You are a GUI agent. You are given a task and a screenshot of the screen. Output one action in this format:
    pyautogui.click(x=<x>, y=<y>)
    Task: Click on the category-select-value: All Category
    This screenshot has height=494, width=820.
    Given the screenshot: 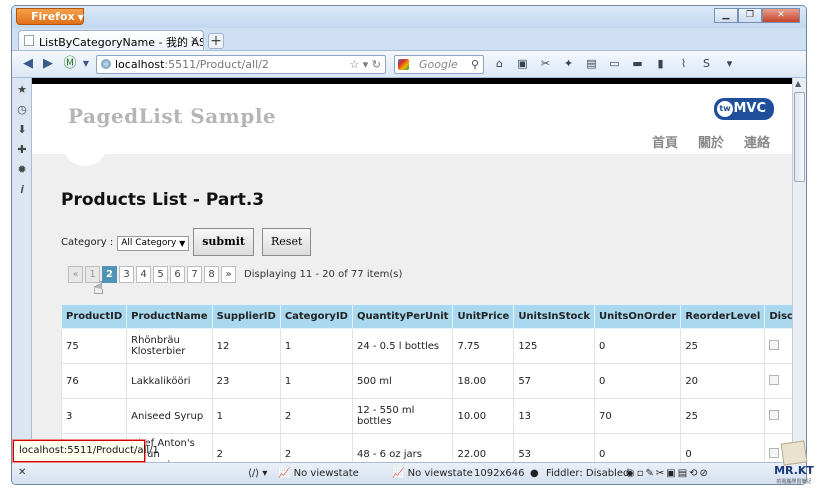 What is the action you would take?
    pyautogui.click(x=149, y=242)
    